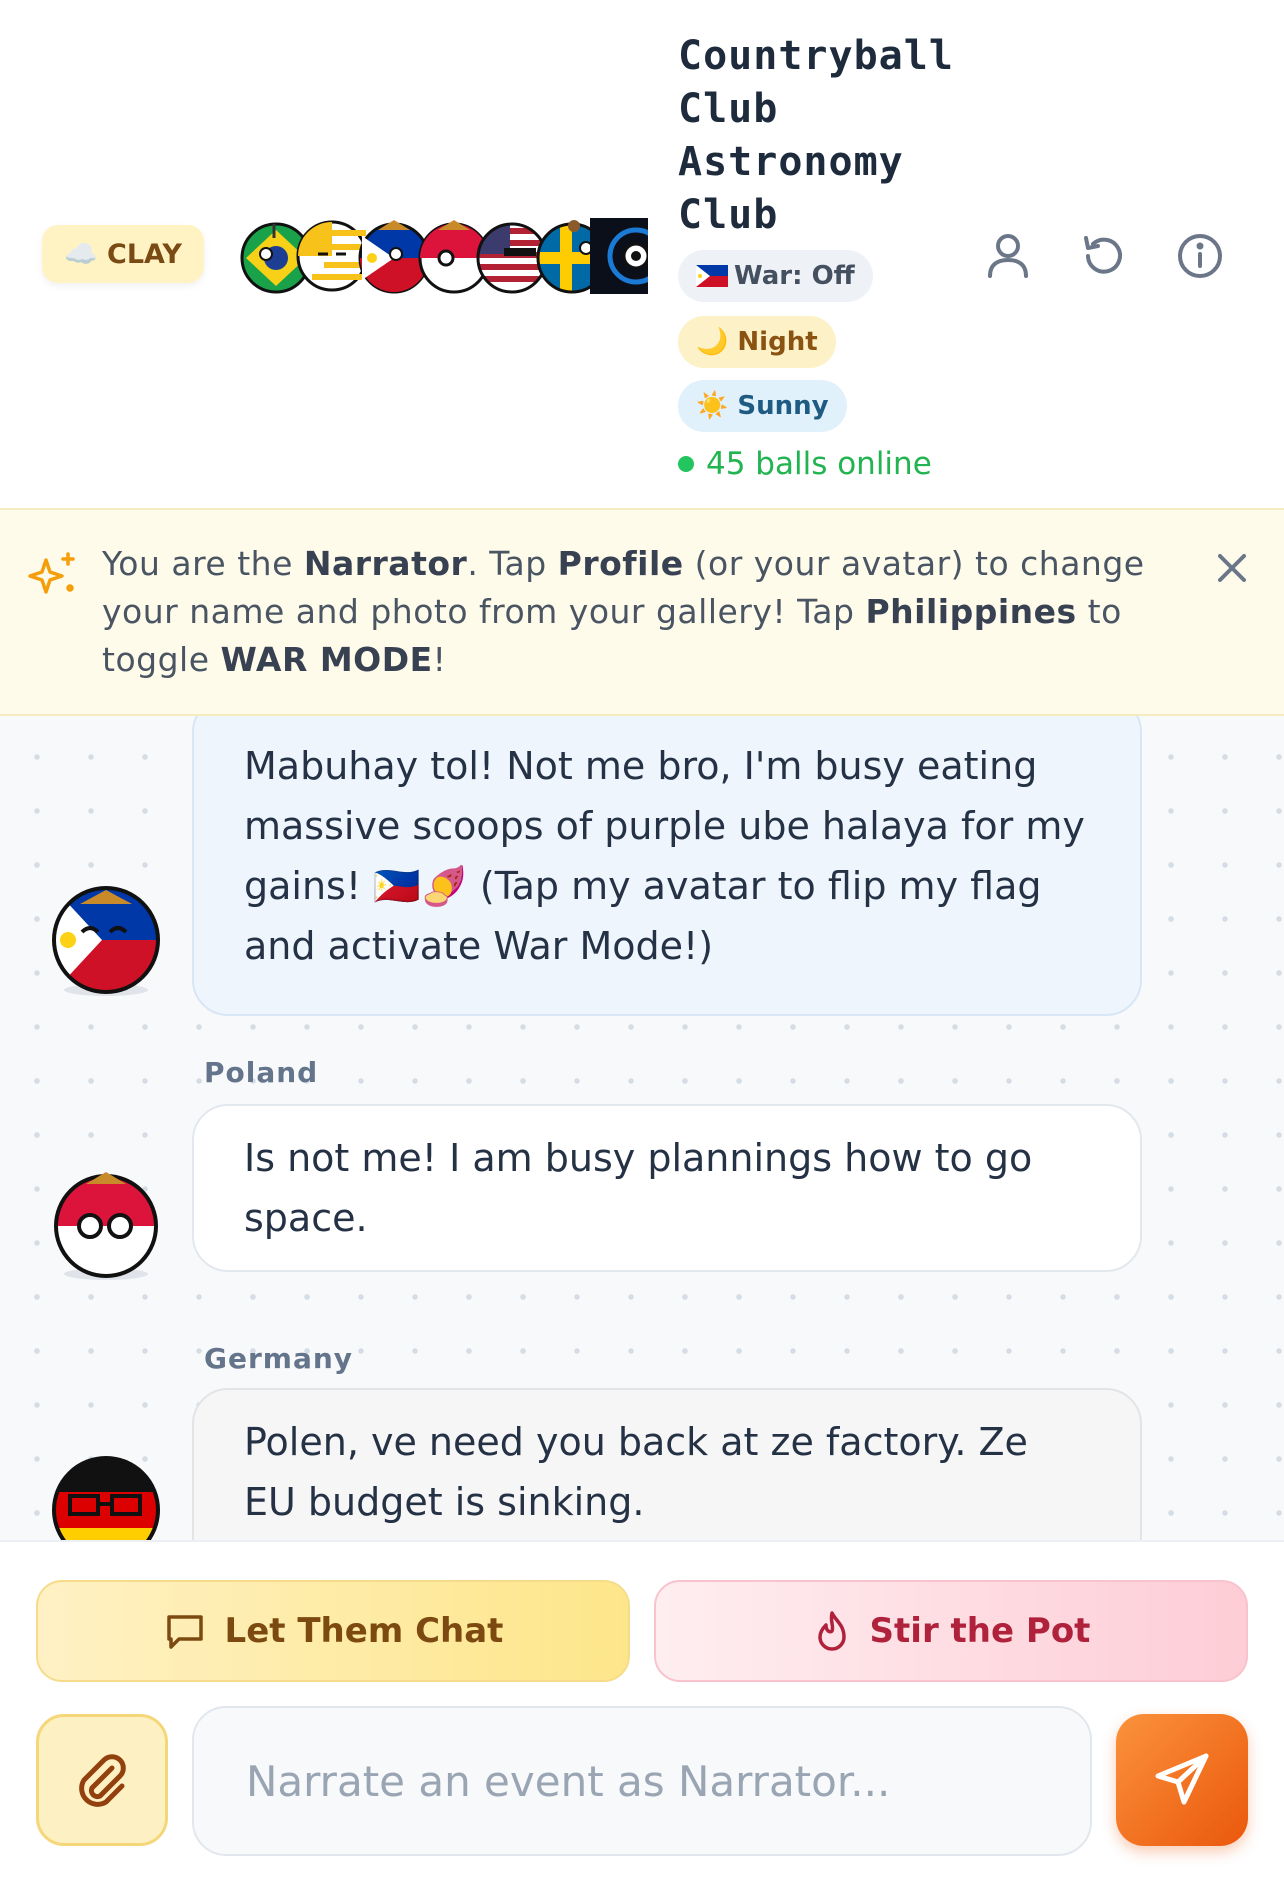 The height and width of the screenshot is (1890, 1284). I want to click on let-them-chat-label: Let Them Chat, so click(364, 1631).